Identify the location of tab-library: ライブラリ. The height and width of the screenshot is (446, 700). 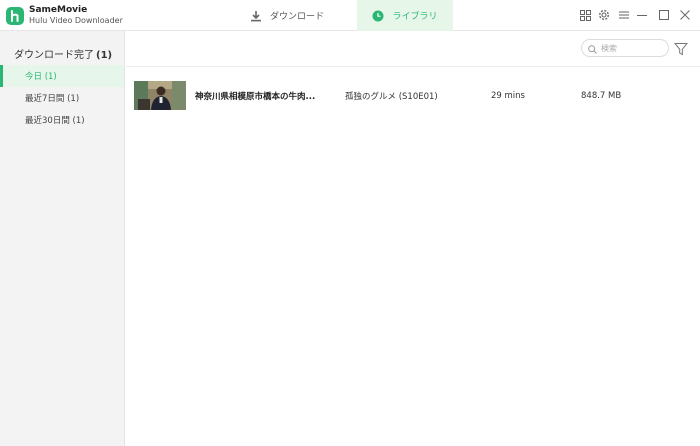
(405, 15).